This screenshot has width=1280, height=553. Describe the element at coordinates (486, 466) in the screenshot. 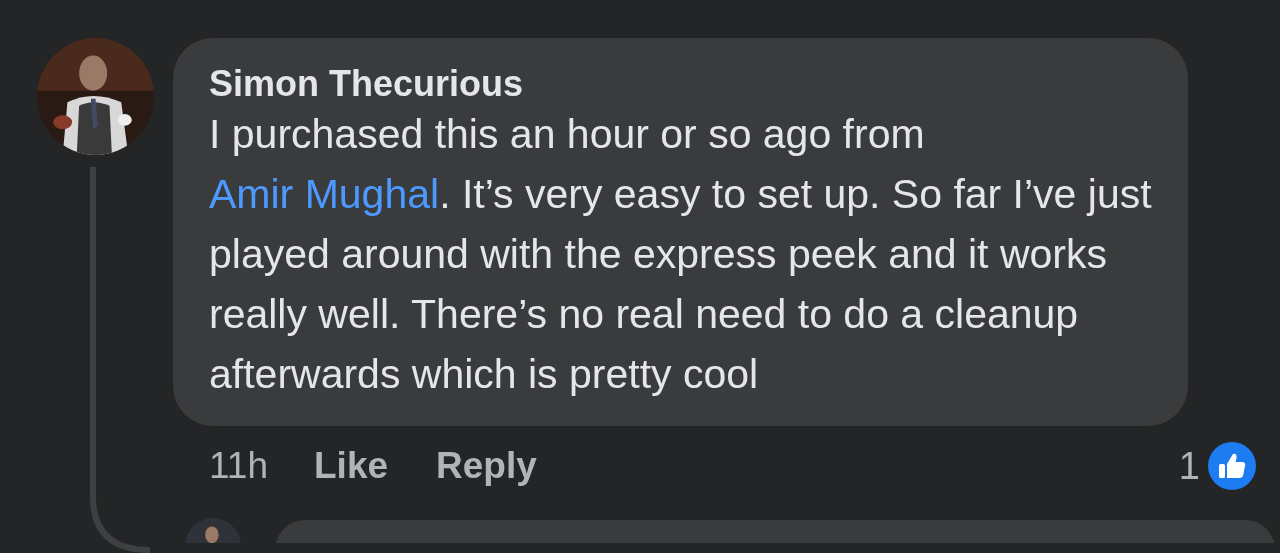

I see `reply-button: Reply` at that location.